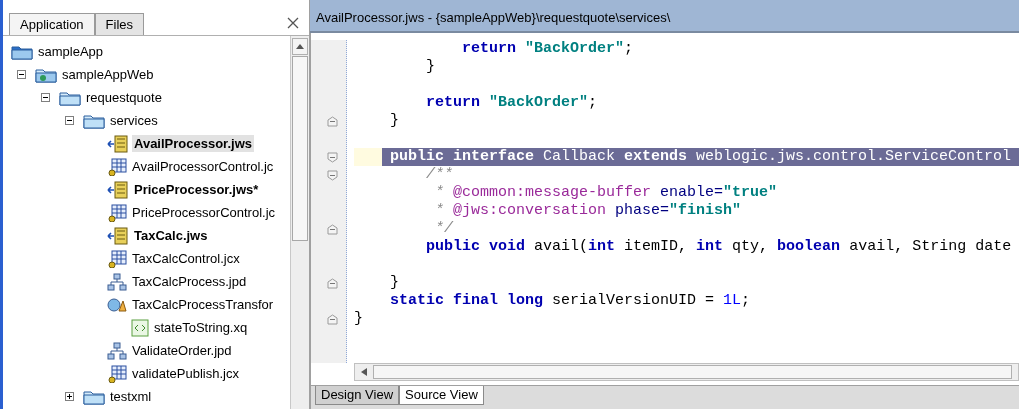 The height and width of the screenshot is (409, 1019). What do you see at coordinates (193, 143) in the screenshot?
I see `tree-item: AvailProcessor.jws` at bounding box center [193, 143].